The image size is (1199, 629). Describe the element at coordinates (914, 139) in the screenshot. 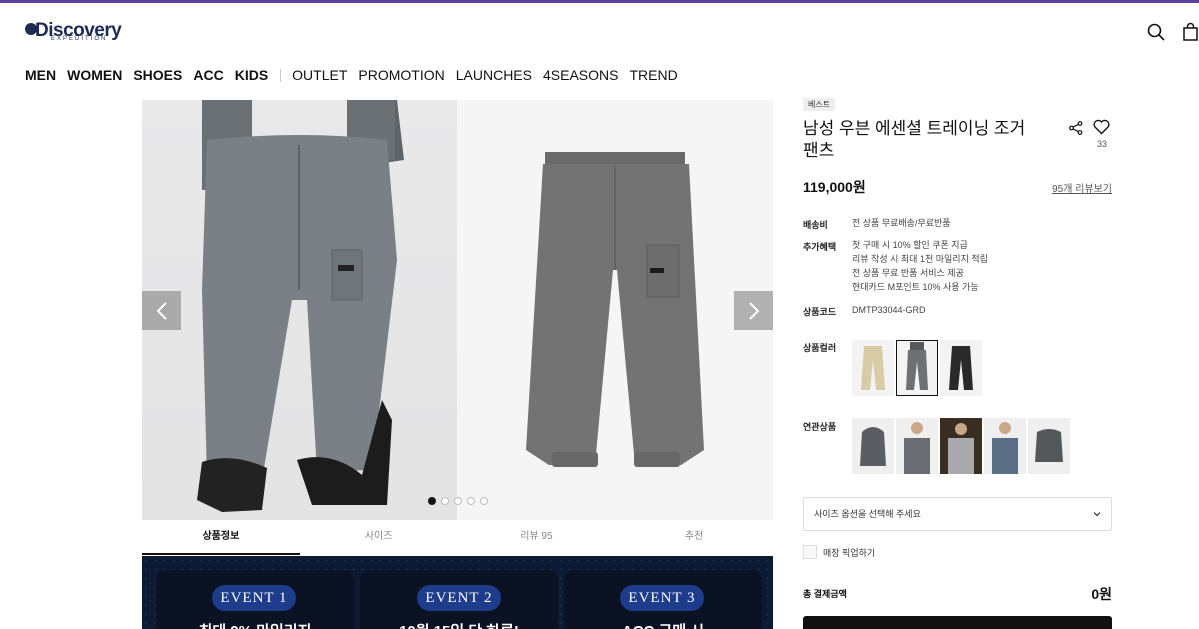

I see `product-title: 남성 우븐 에센셜 트레이닝 조거팬츠` at that location.